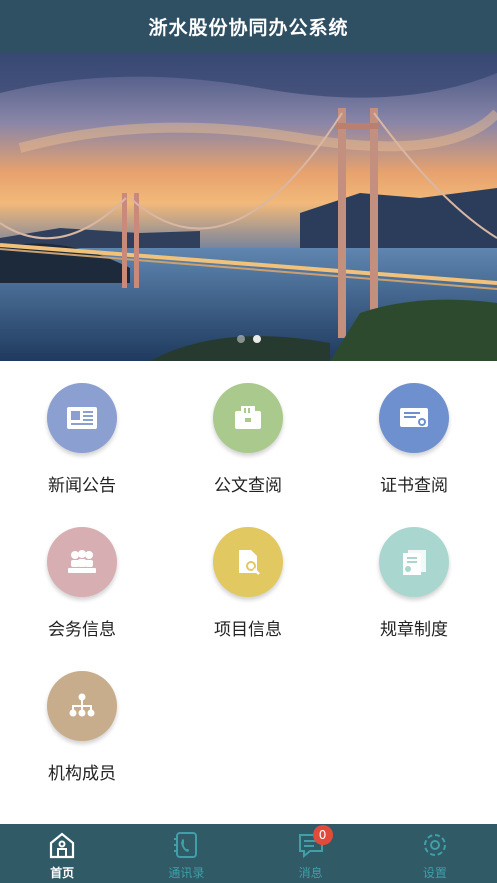 This screenshot has width=497, height=883. What do you see at coordinates (82, 486) in the screenshot?
I see `menu-item-label: 新闻公告` at bounding box center [82, 486].